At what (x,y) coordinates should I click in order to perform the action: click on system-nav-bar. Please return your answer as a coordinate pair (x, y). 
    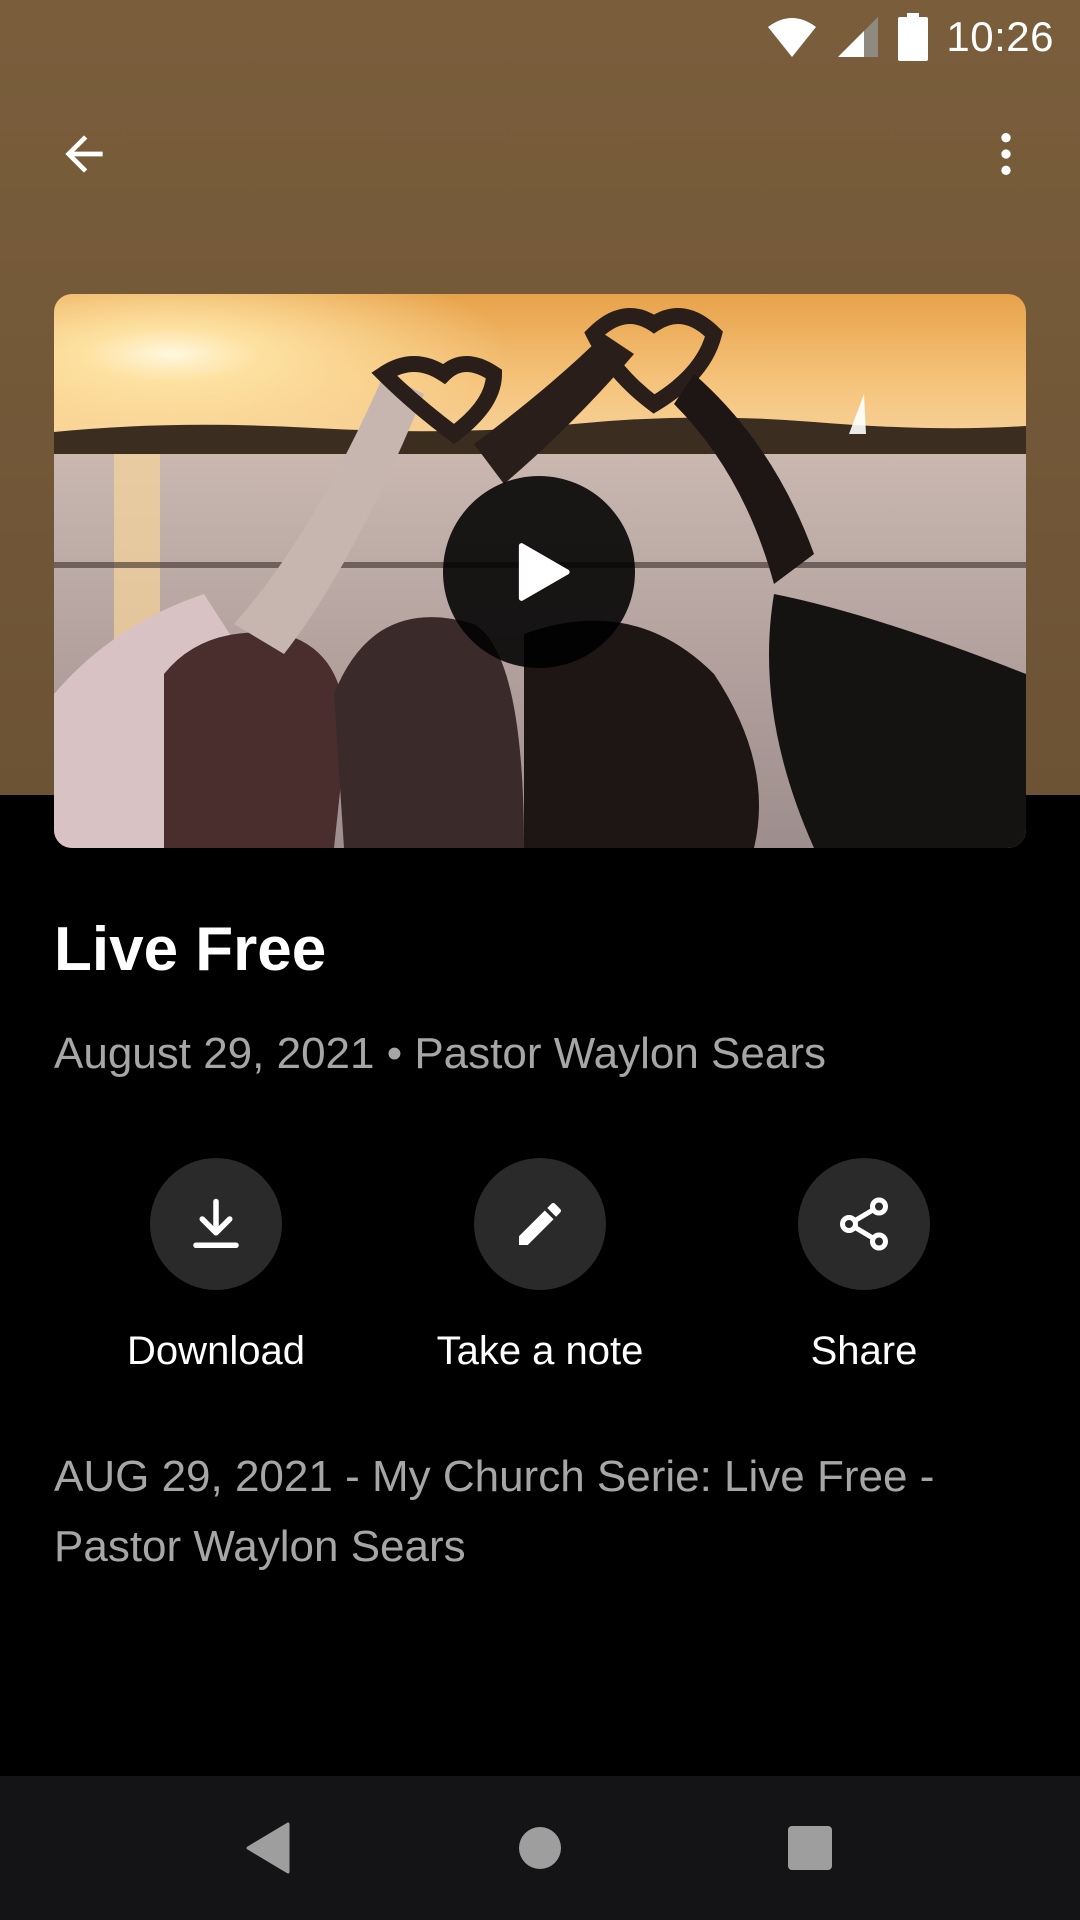
    Looking at the image, I should click on (540, 1848).